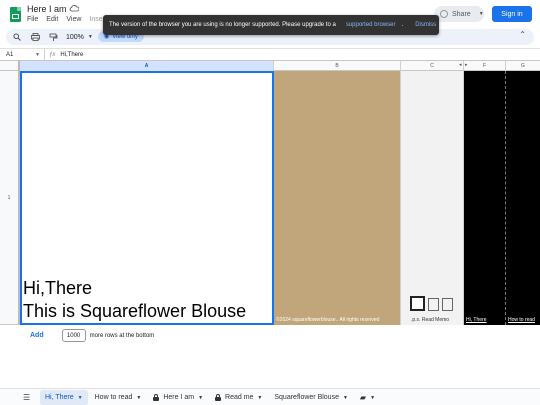  What do you see at coordinates (58, 288) in the screenshot?
I see `cell-a1-line1: Hi,There` at bounding box center [58, 288].